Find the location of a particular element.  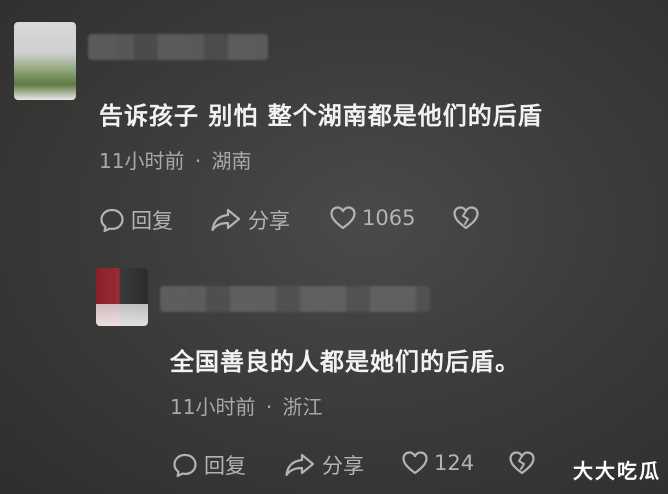

like-count: 1065 is located at coordinates (389, 218).